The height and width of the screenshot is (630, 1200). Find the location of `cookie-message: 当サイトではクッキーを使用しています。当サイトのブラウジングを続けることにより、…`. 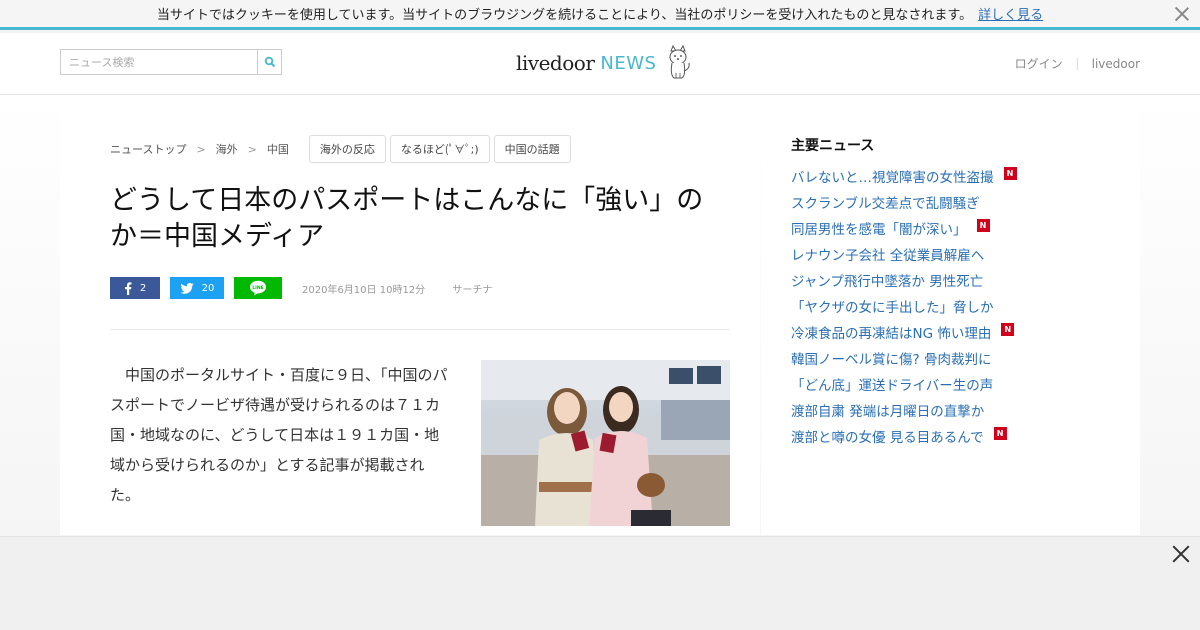

cookie-message: 当サイトではクッキーを使用しています。当サイトのブラウジングを続けることにより、… is located at coordinates (564, 15).